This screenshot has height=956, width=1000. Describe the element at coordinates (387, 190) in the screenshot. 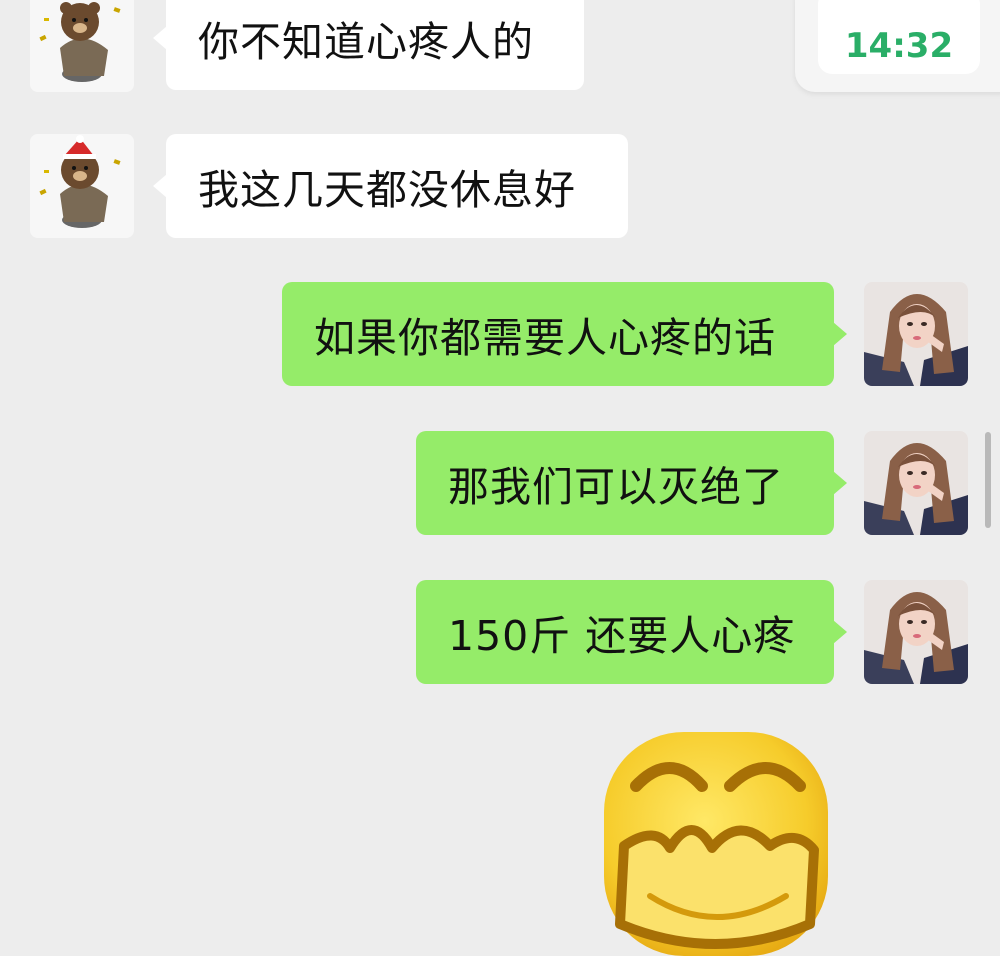

I see `message-text: 我这几天都没休息好` at that location.